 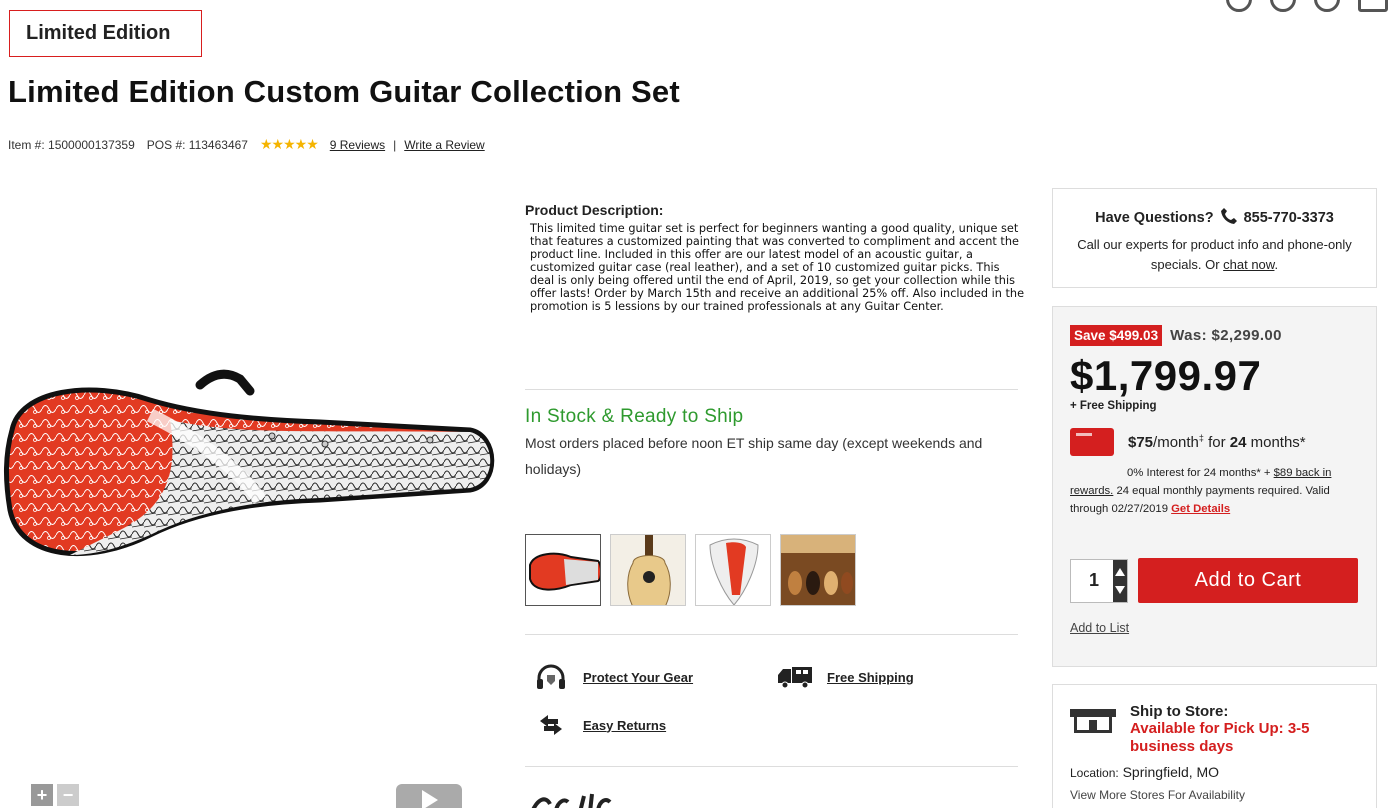 What do you see at coordinates (250, 475) in the screenshot?
I see `product-main-image` at bounding box center [250, 475].